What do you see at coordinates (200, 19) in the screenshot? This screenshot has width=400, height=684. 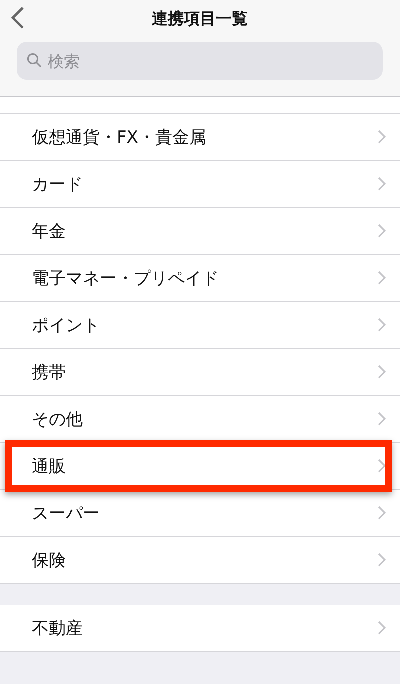 I see `screen-title: 連携項目一覧` at bounding box center [200, 19].